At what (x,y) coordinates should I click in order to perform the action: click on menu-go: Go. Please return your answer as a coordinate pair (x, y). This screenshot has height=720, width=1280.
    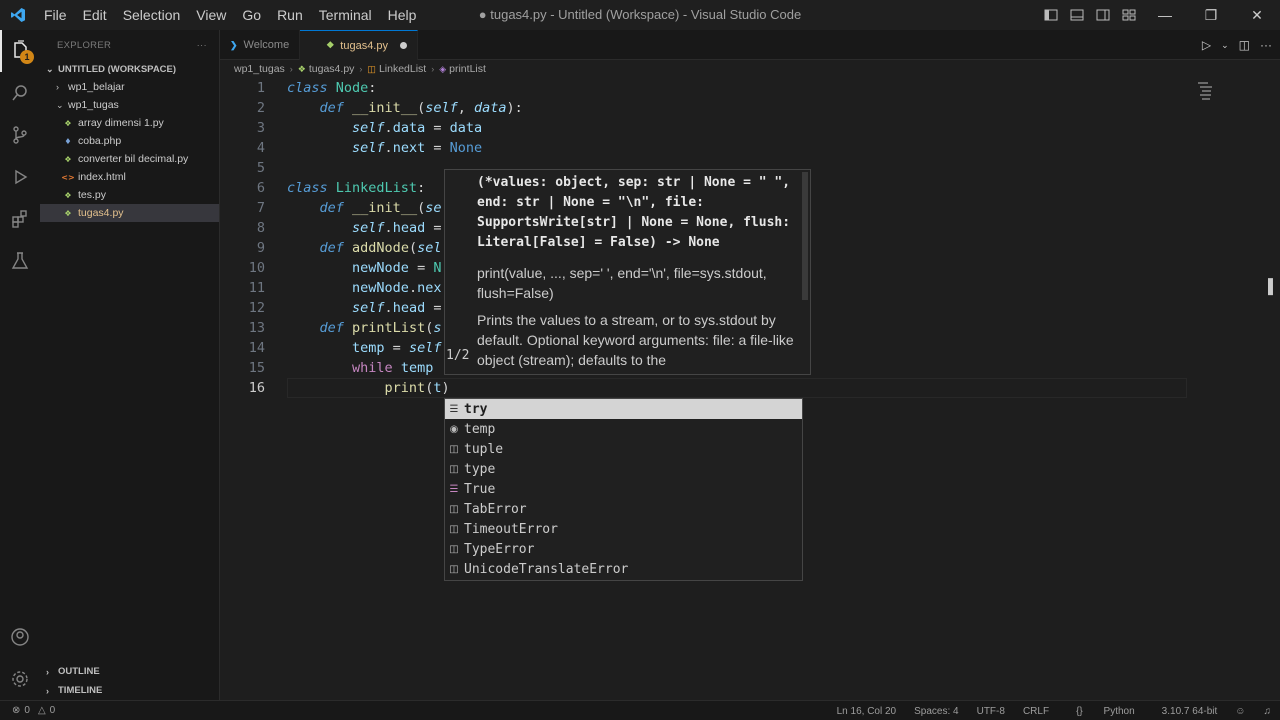
    Looking at the image, I should click on (251, 15).